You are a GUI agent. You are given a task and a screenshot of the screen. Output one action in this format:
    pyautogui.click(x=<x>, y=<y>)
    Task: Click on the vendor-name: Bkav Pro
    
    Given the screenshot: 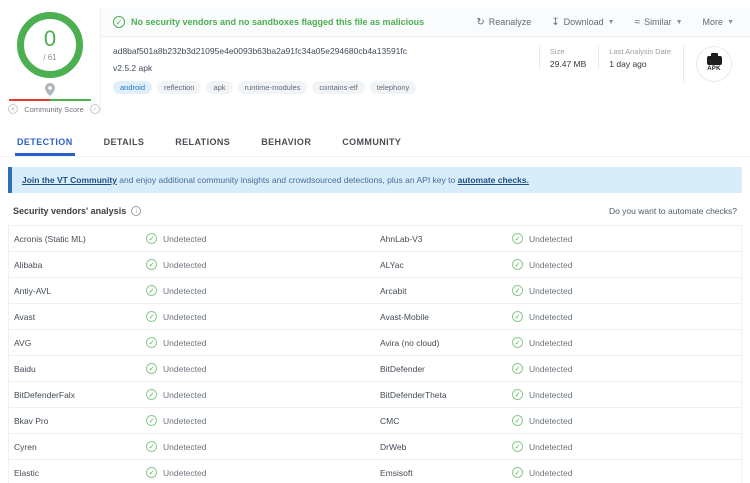 What is the action you would take?
    pyautogui.click(x=31, y=420)
    